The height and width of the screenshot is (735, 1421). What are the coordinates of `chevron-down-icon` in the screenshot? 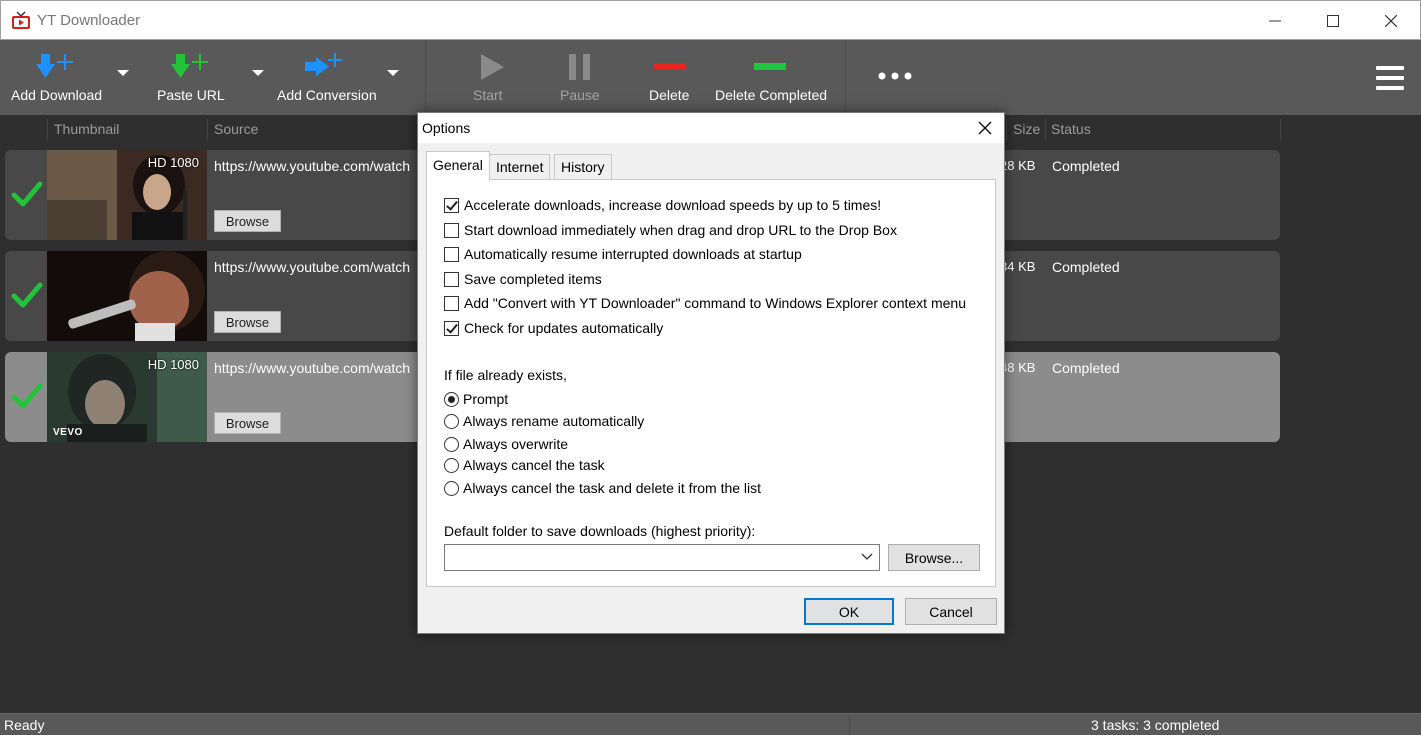 It's located at (867, 556).